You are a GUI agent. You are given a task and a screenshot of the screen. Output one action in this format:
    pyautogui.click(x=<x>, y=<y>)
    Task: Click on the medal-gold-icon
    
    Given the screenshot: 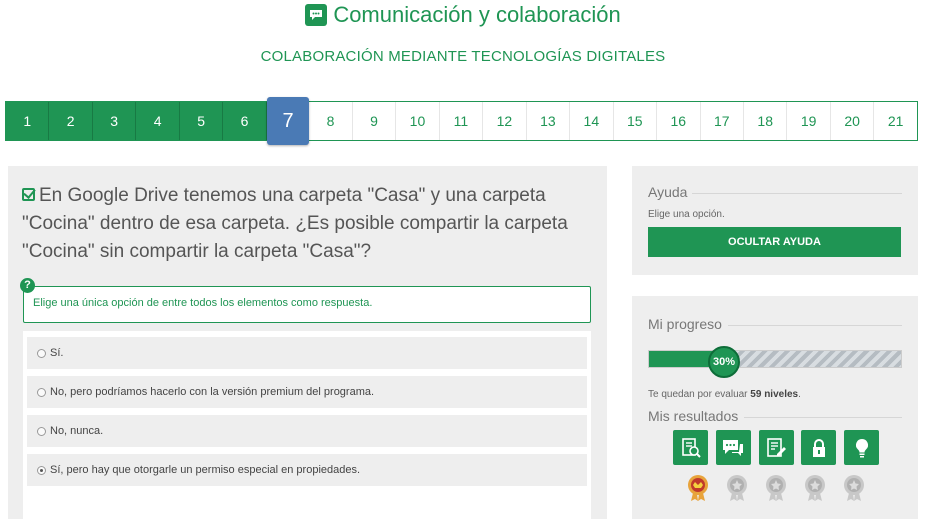 What is the action you would take?
    pyautogui.click(x=698, y=488)
    